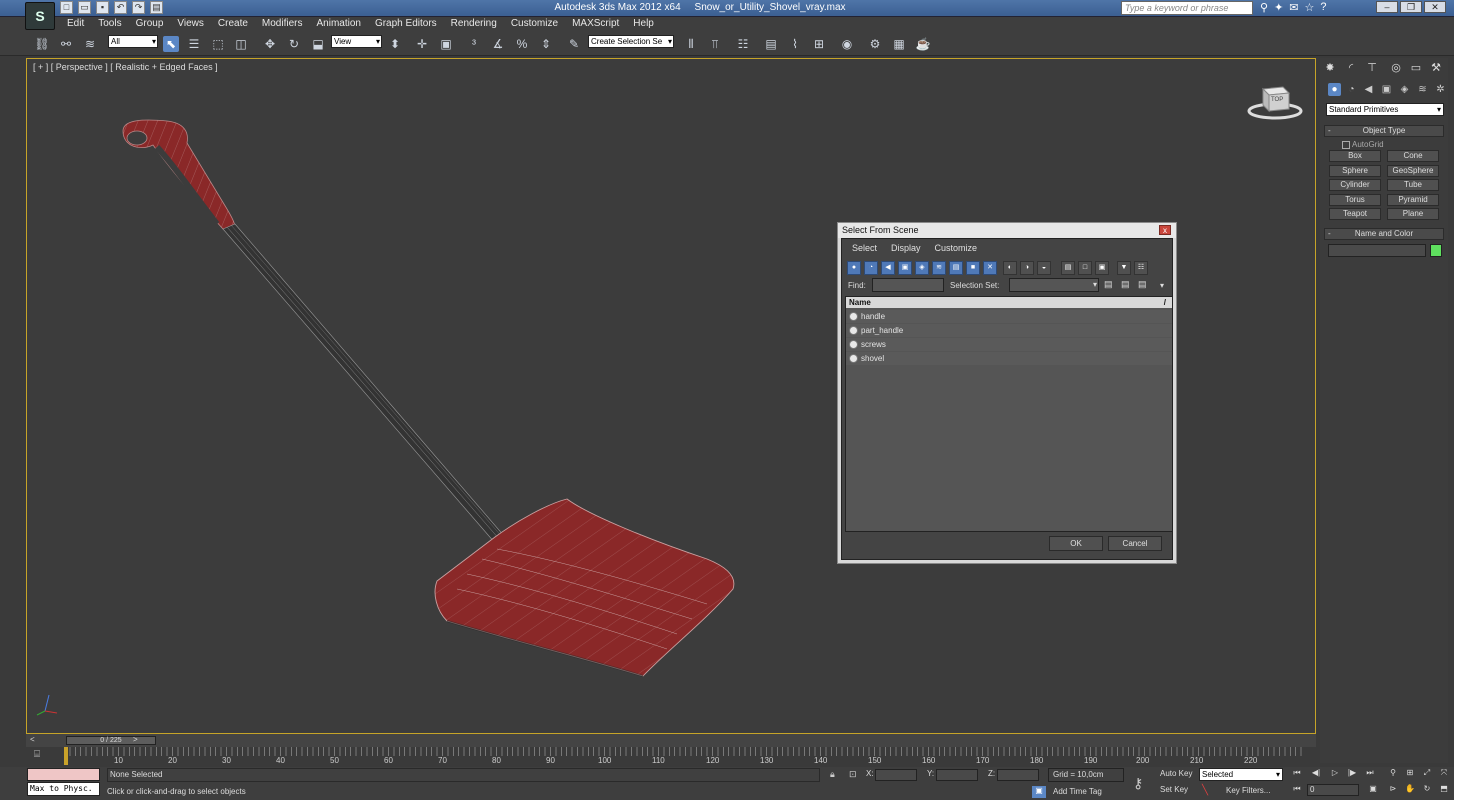 The image size is (1480, 800). What do you see at coordinates (1044, 268) in the screenshot?
I see `display-invert-icon: ◒` at bounding box center [1044, 268].